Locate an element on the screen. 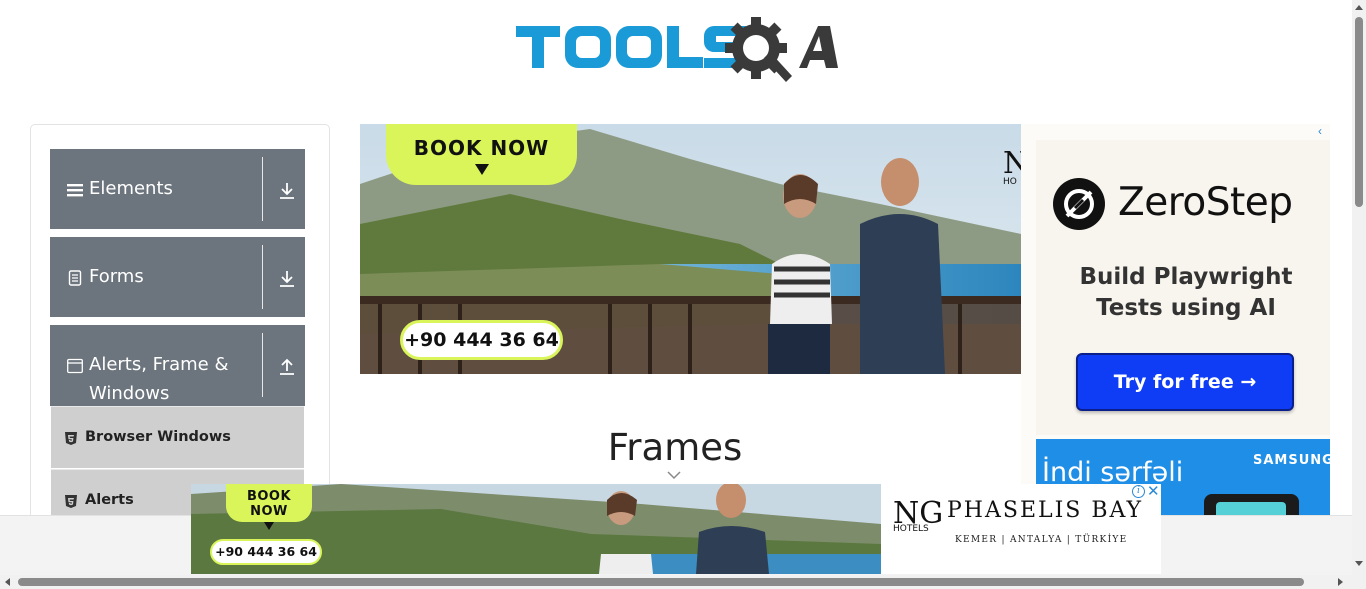 The height and width of the screenshot is (589, 1366). menu-group-label: Forms is located at coordinates (116, 276).